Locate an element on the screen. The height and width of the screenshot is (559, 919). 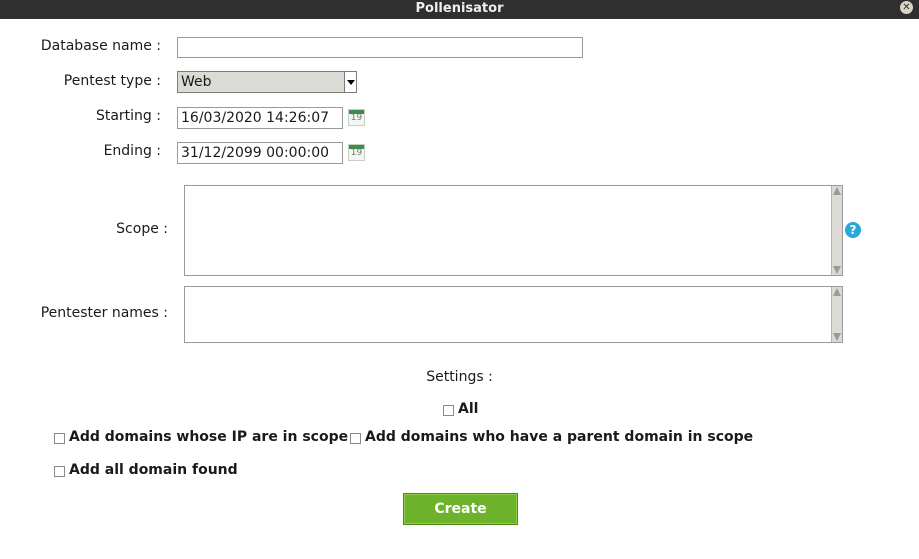
pentester-names-label: Pentester names : is located at coordinates (104, 313).